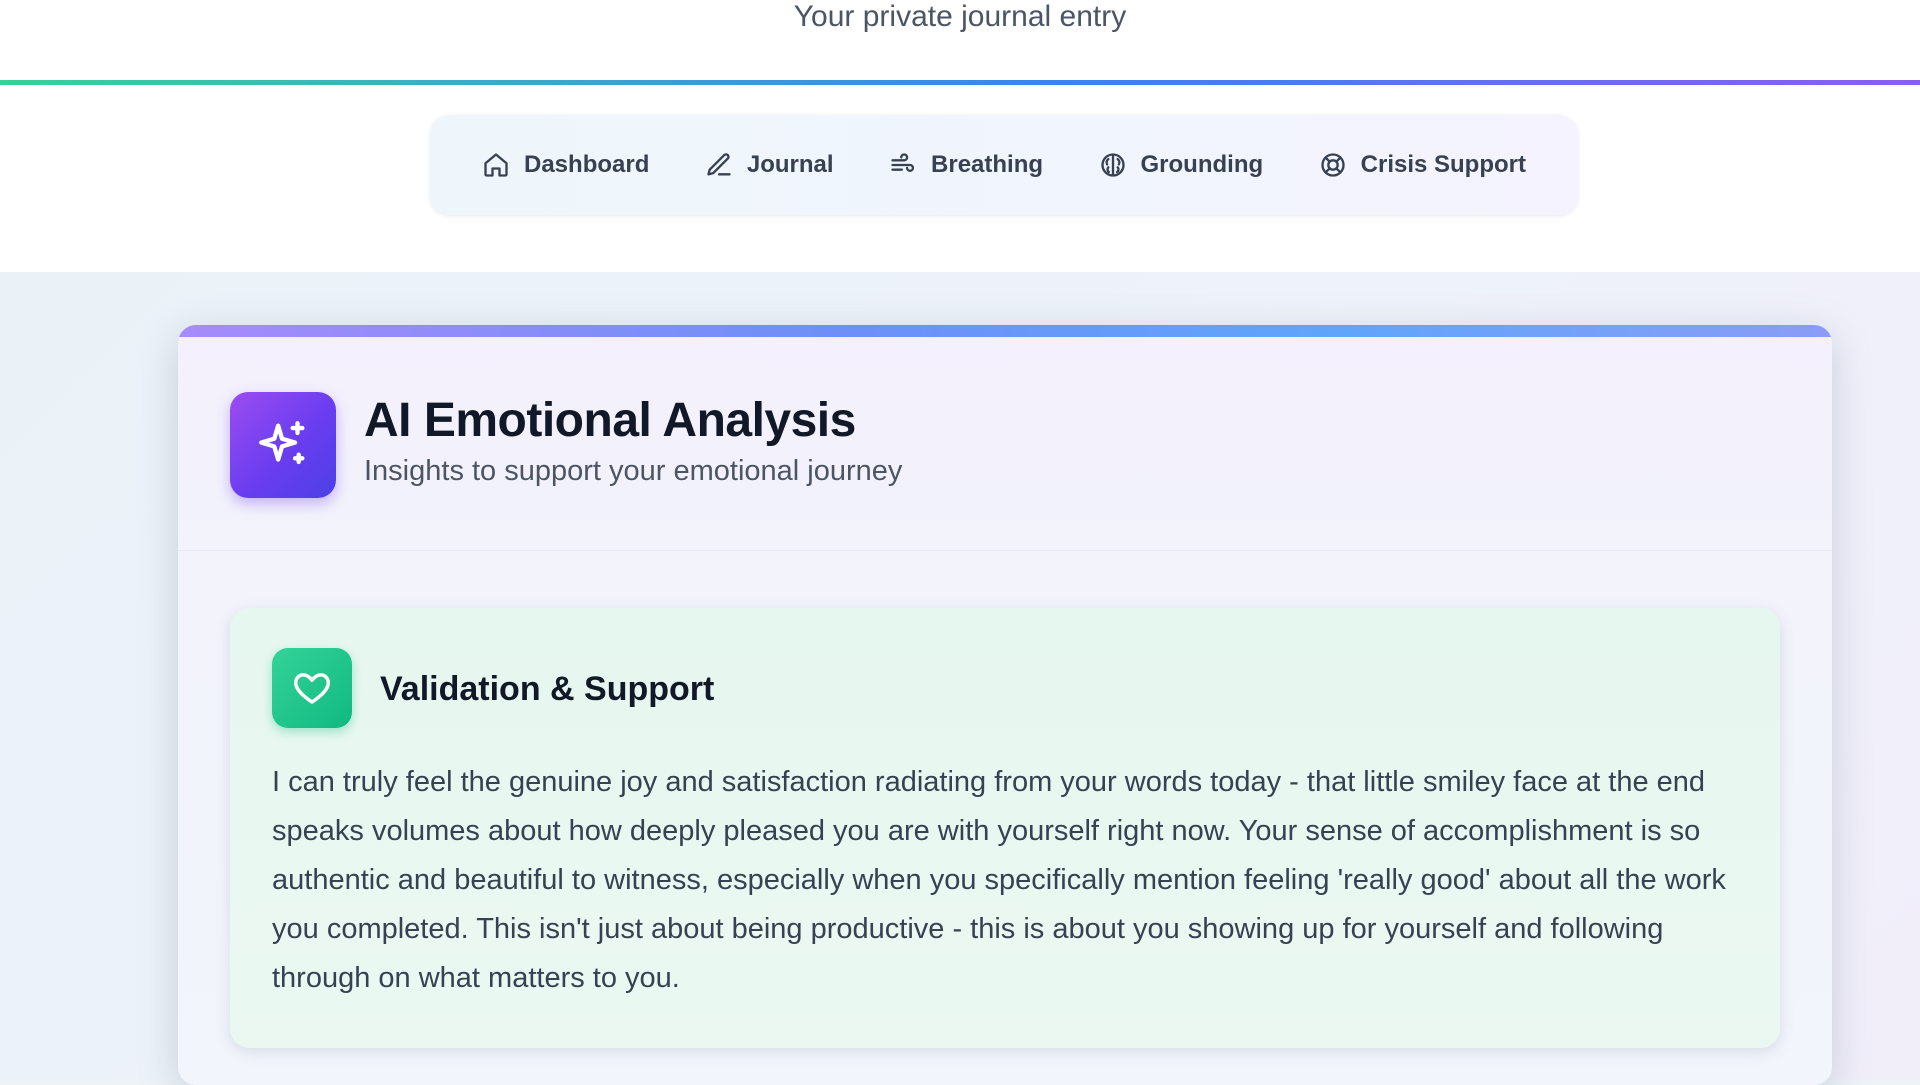  Describe the element at coordinates (790, 164) in the screenshot. I see `nav-item-label: Journal` at that location.